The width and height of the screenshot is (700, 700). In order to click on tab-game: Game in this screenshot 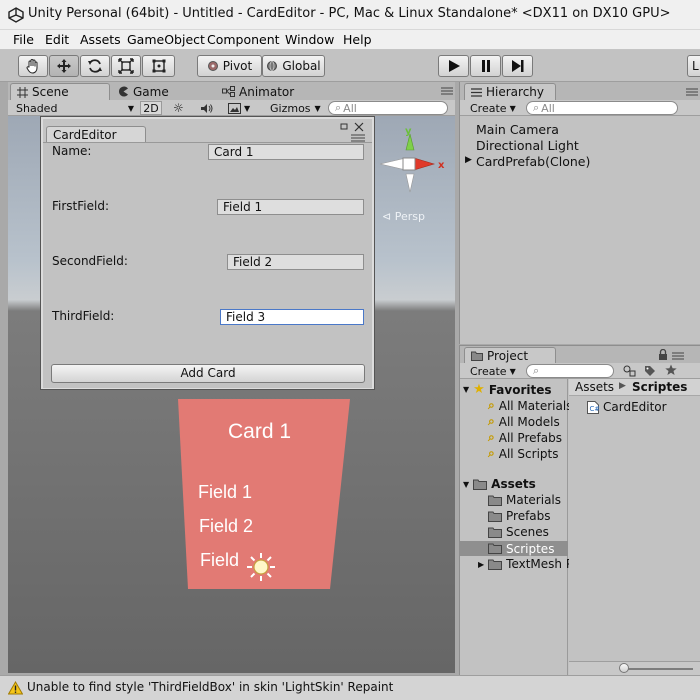, I will do `click(143, 91)`.